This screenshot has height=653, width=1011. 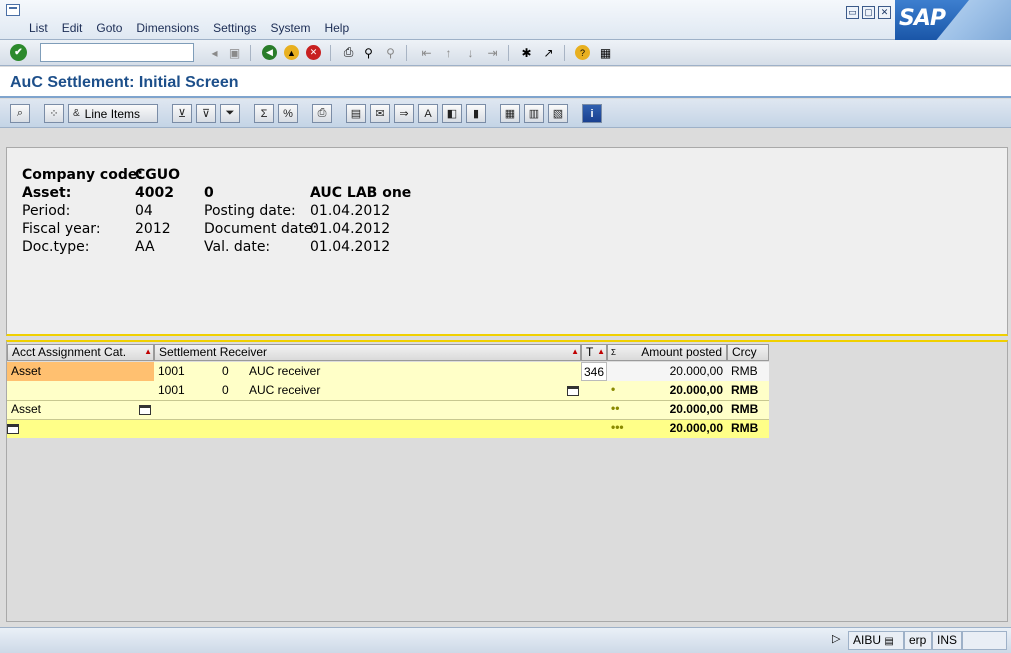 I want to click on sort-descending-icon: ⊽, so click(x=206, y=113).